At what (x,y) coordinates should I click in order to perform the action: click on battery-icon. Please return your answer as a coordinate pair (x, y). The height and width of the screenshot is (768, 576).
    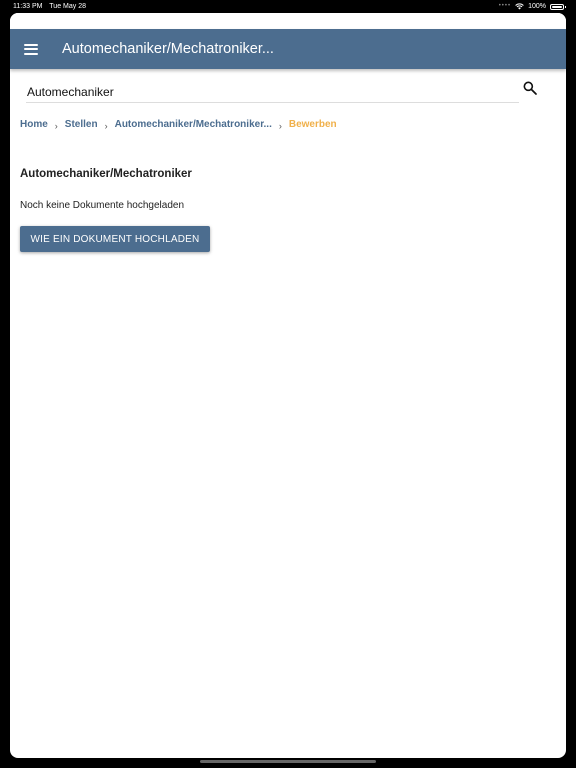
    Looking at the image, I should click on (558, 6).